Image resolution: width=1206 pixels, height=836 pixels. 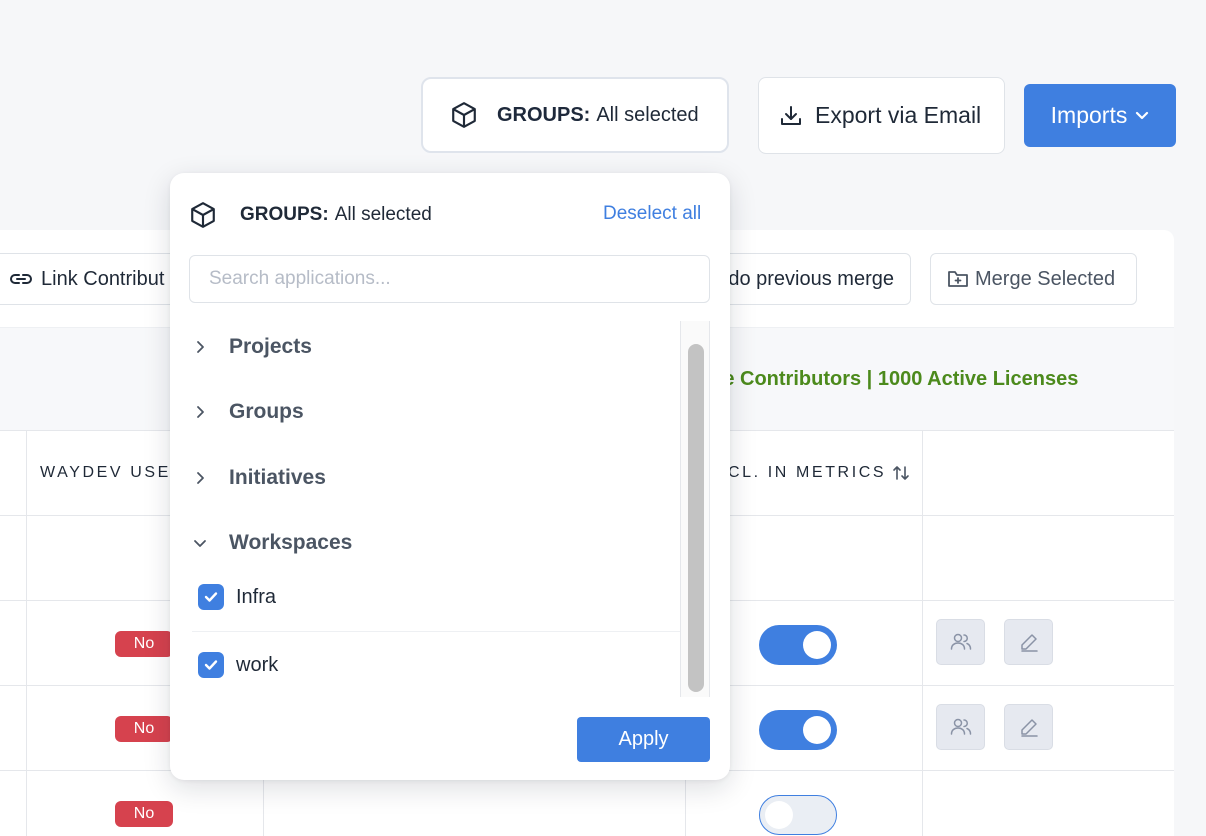 What do you see at coordinates (958, 279) in the screenshot?
I see `folder-plus-icon` at bounding box center [958, 279].